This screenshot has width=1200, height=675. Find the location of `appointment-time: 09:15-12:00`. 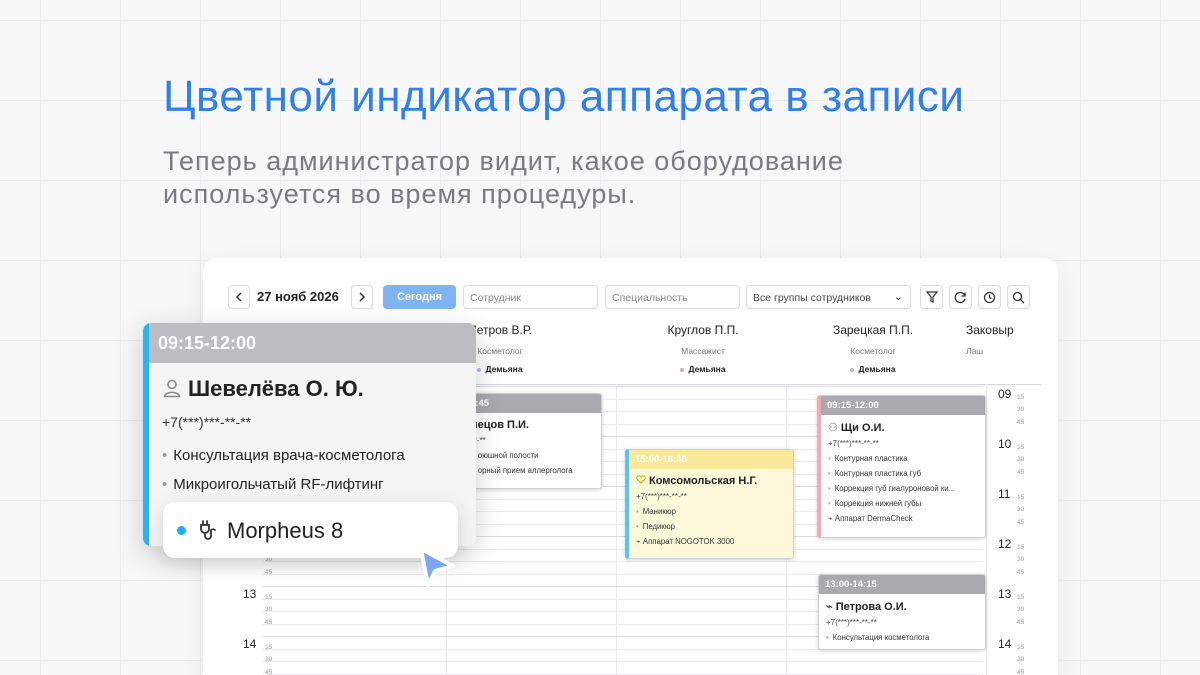

appointment-time: 09:15-12:00 is located at coordinates (903, 405).